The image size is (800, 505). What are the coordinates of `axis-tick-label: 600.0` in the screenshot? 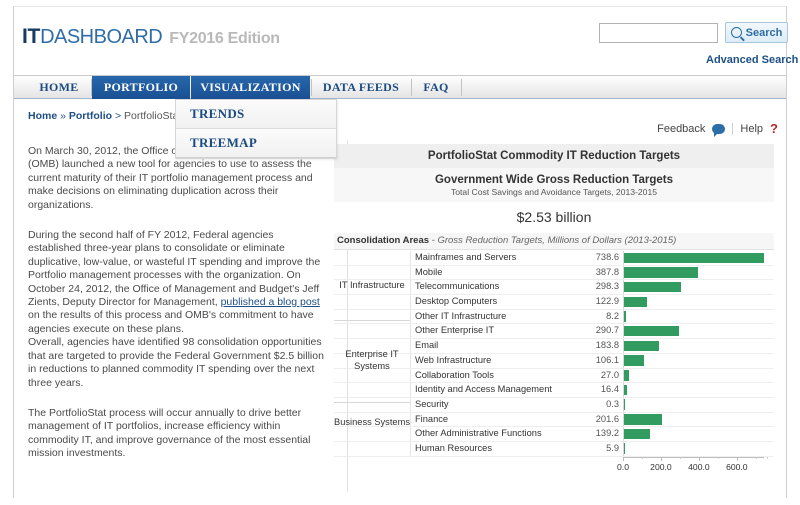 It's located at (737, 466).